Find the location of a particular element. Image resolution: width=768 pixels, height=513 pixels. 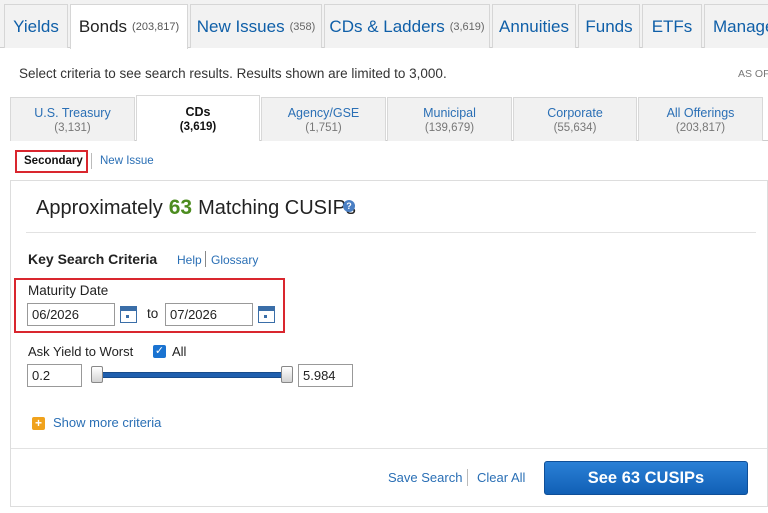

tab-new-issues: New Issues (358) is located at coordinates (256, 26).